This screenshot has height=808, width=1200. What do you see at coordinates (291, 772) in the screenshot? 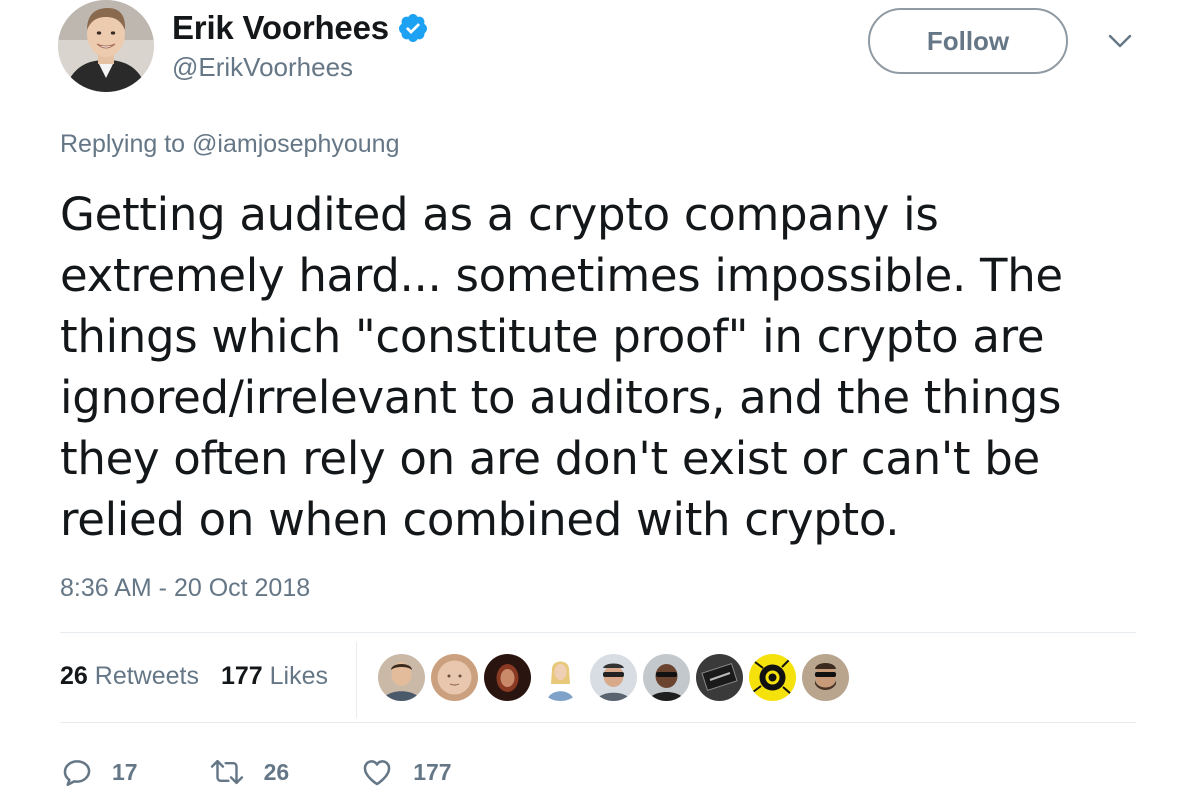
I see `tweet-actions: 17 26 177` at bounding box center [291, 772].